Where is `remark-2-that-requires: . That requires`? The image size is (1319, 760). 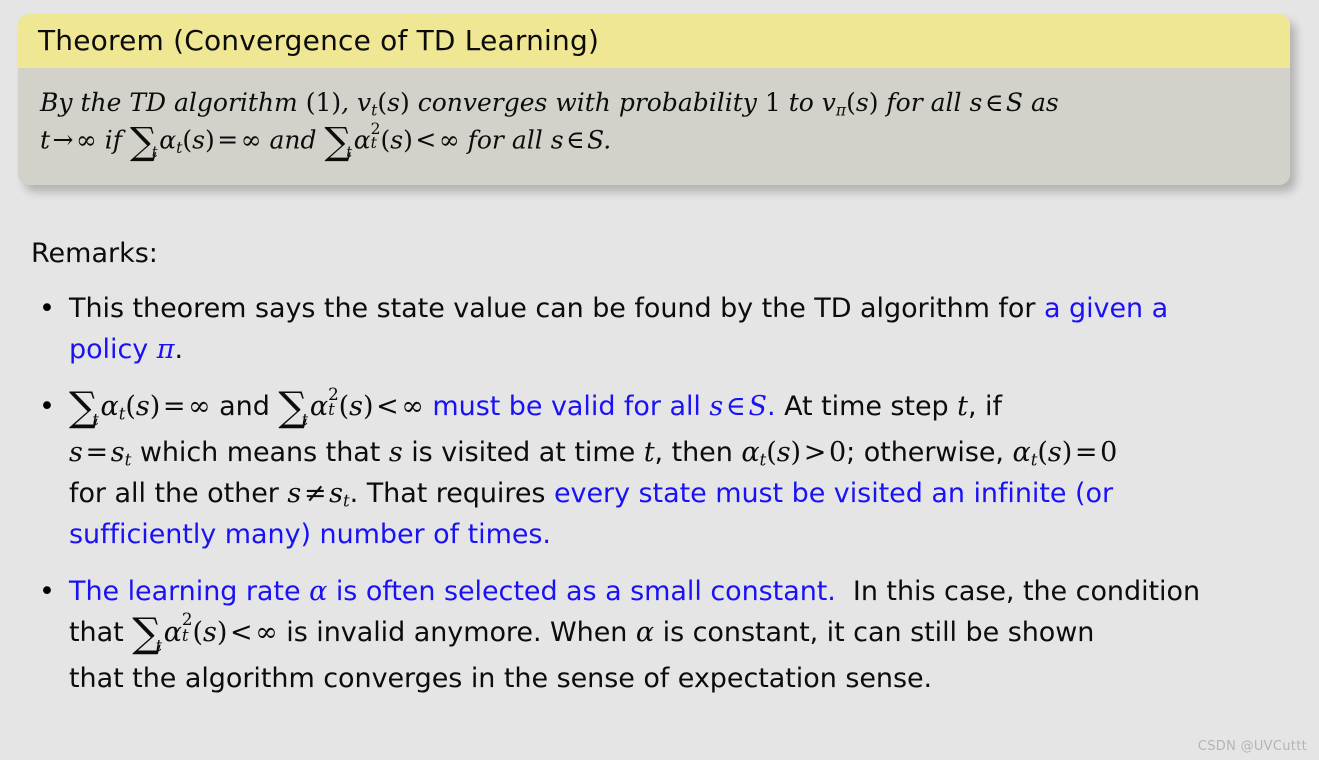
remark-2-that-requires: . That requires is located at coordinates (447, 494).